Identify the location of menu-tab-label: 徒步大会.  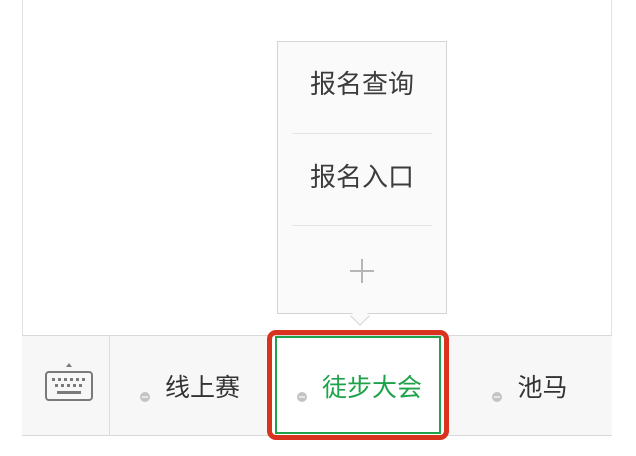
(371, 387).